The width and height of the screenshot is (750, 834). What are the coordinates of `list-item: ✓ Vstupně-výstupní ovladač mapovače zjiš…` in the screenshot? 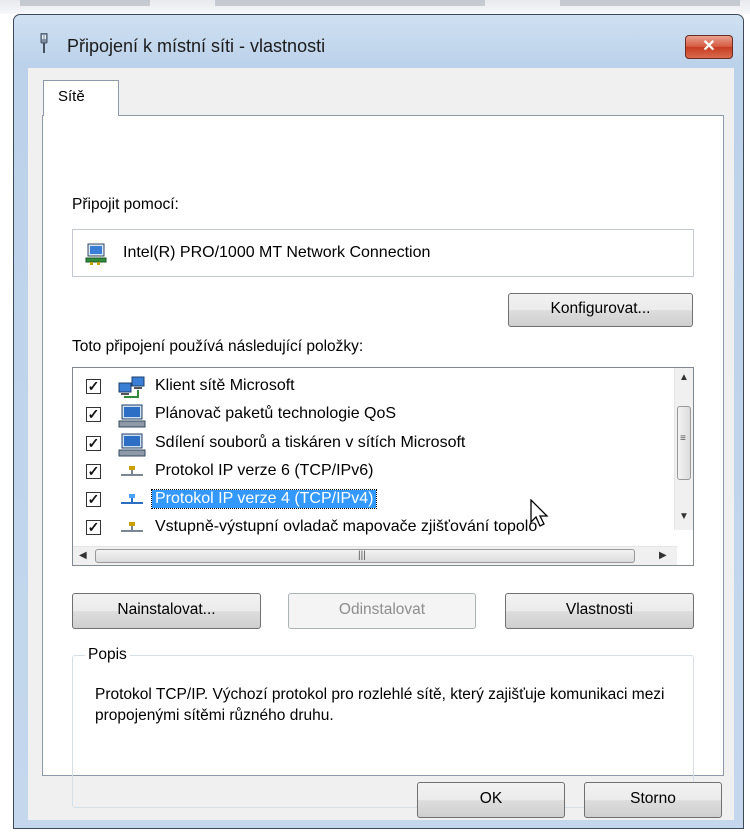 It's located at (368, 528).